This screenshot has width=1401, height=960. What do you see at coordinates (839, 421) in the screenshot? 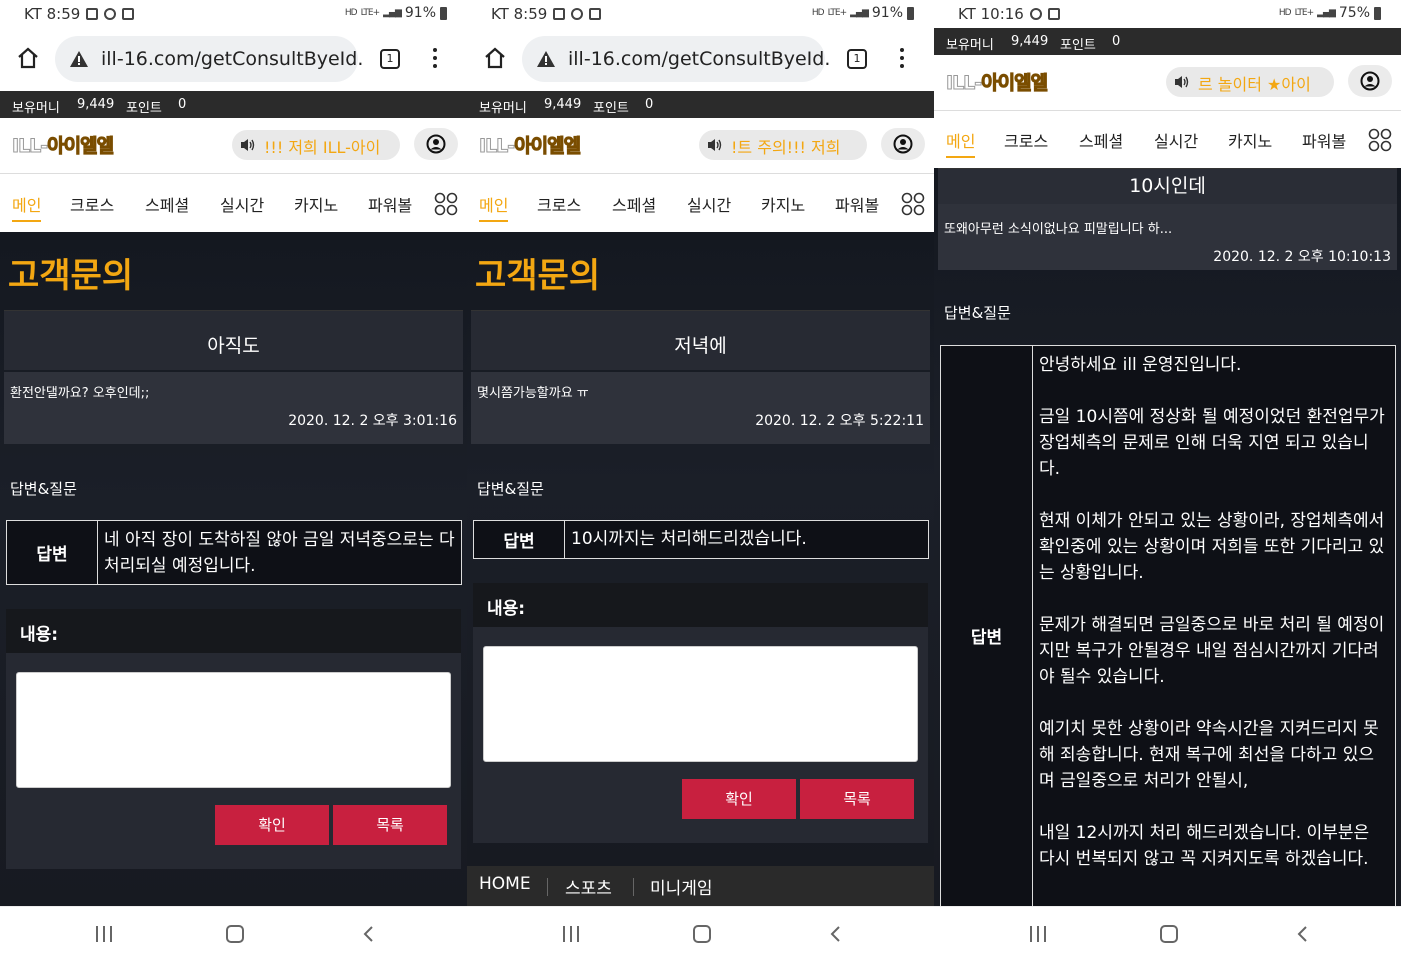
I see `inquiry-date: 2020. 12. 2 오후 5:22:11` at bounding box center [839, 421].